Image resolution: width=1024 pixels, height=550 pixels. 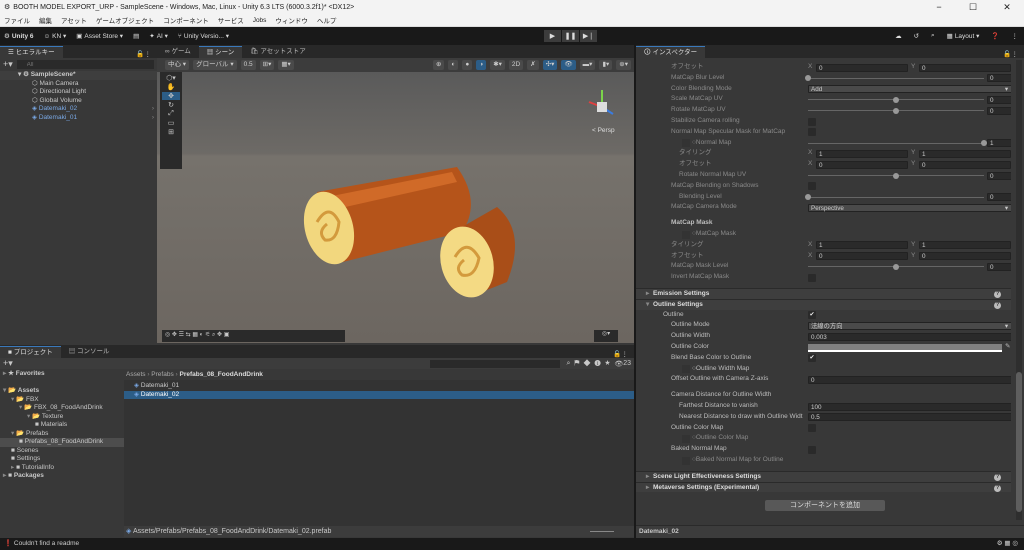 What do you see at coordinates (467, 65) in the screenshot?
I see `shaded-icon: ●` at bounding box center [467, 65].